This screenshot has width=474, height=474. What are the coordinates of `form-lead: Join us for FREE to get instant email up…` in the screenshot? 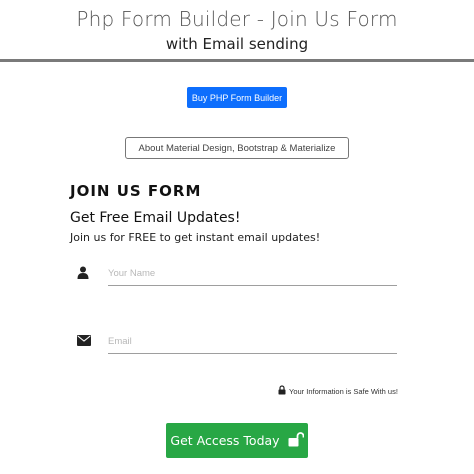 It's located at (195, 237).